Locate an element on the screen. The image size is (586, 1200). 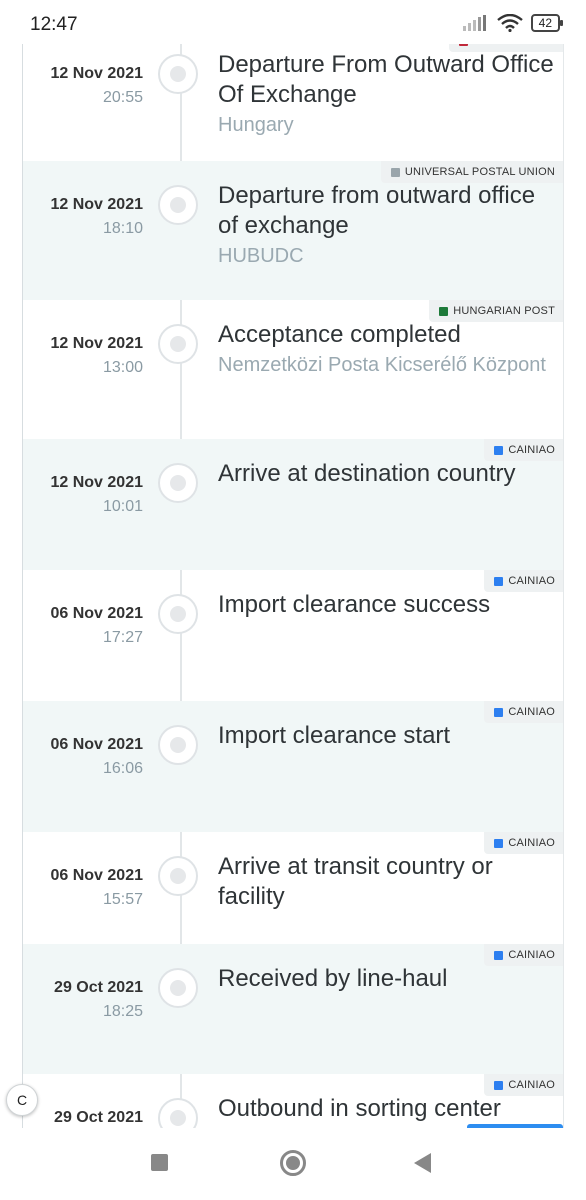
navigation-bar is located at coordinates (293, 1164).